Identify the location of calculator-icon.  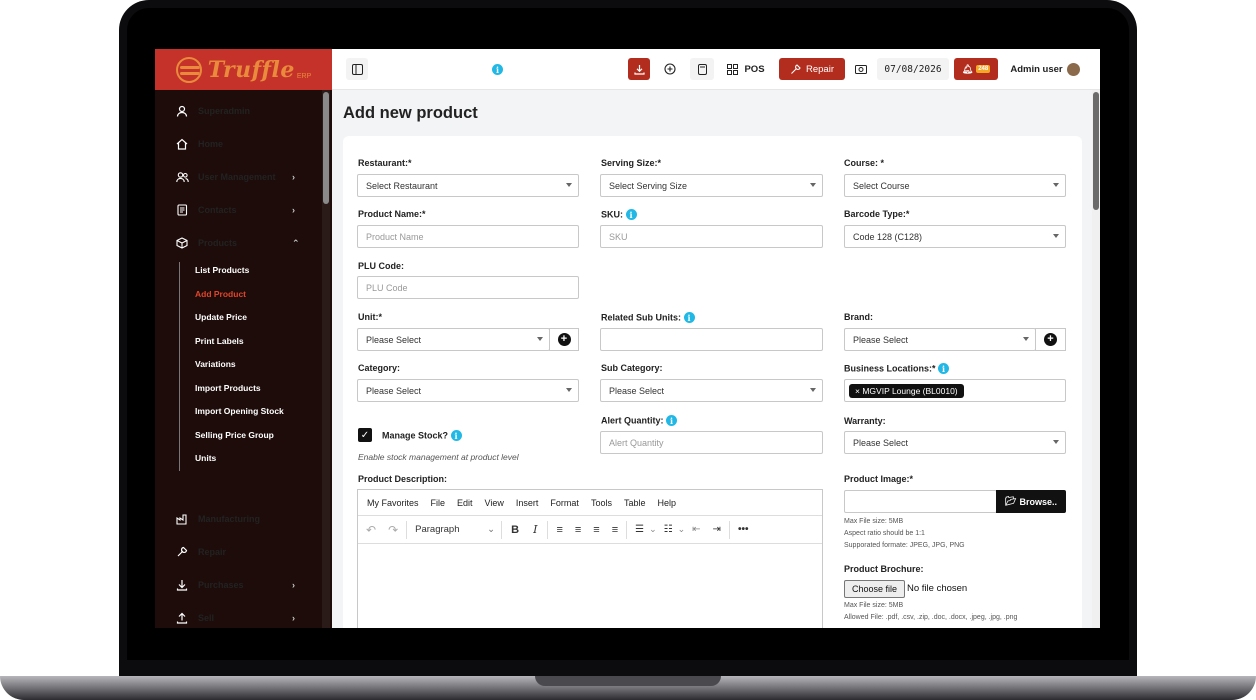
(702, 69).